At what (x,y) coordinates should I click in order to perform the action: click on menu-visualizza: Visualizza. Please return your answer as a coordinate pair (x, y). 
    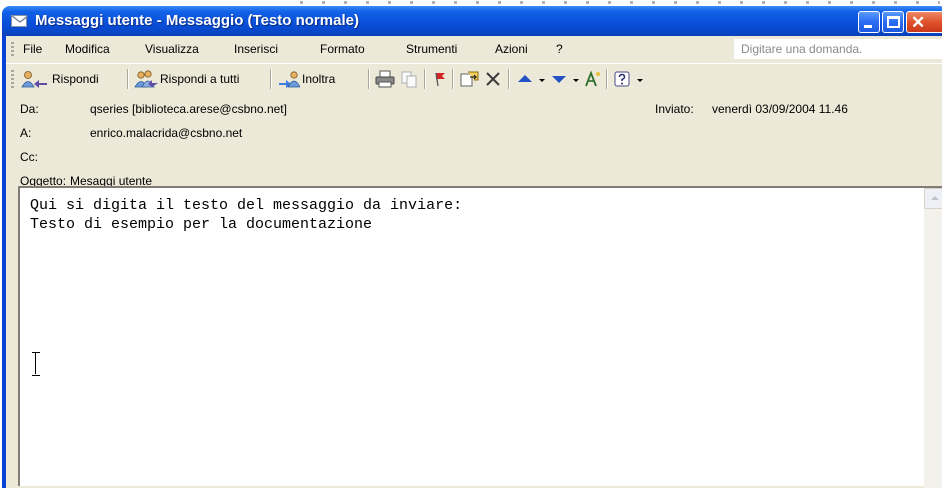
    Looking at the image, I should click on (172, 49).